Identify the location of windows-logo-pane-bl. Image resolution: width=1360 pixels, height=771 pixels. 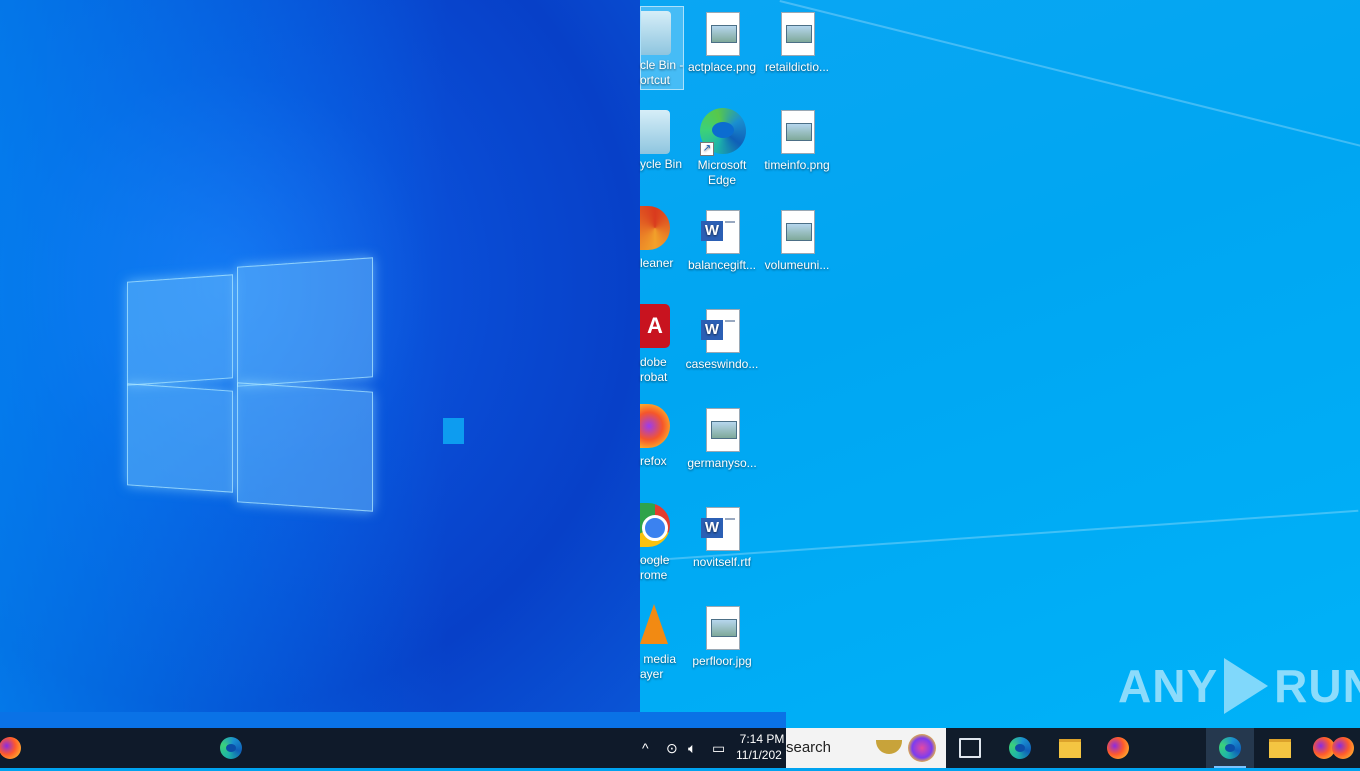
(180, 438).